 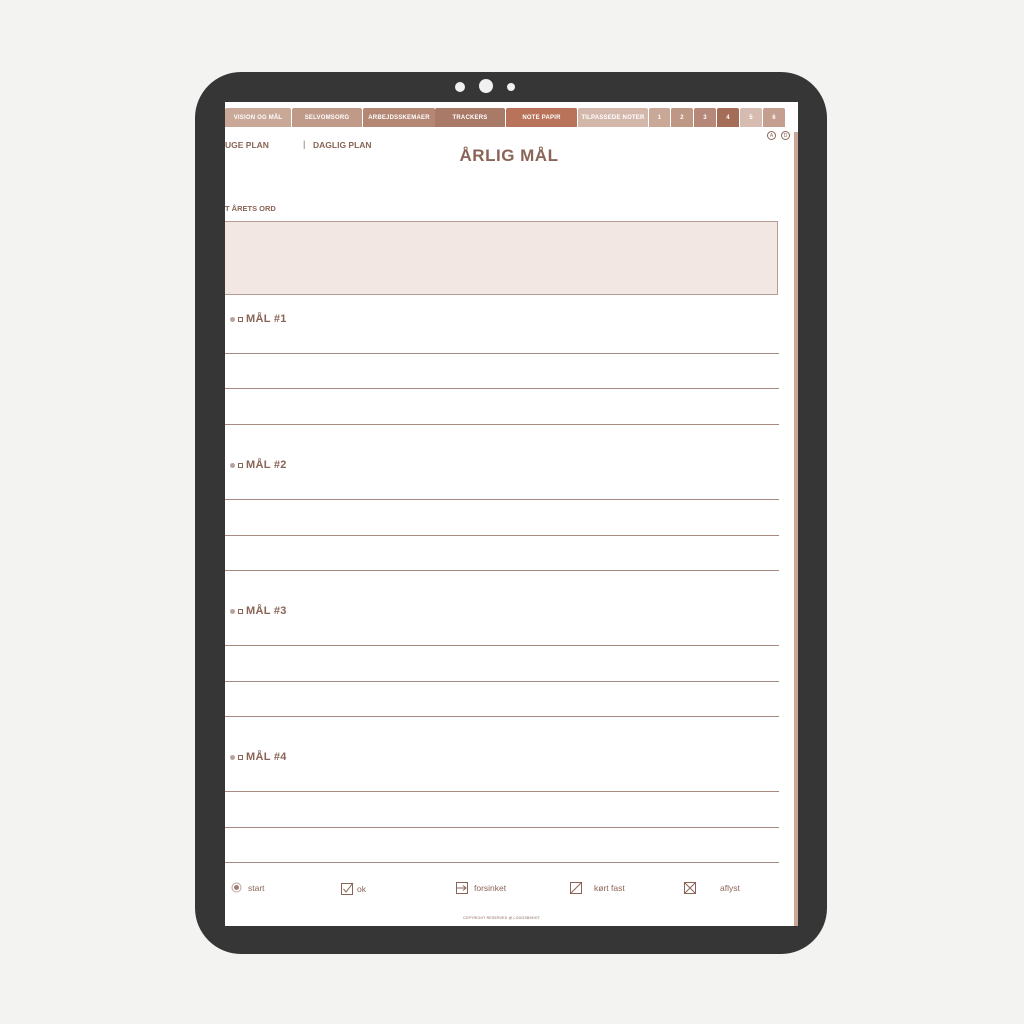 What do you see at coordinates (486, 86) in the screenshot?
I see `camera-lens` at bounding box center [486, 86].